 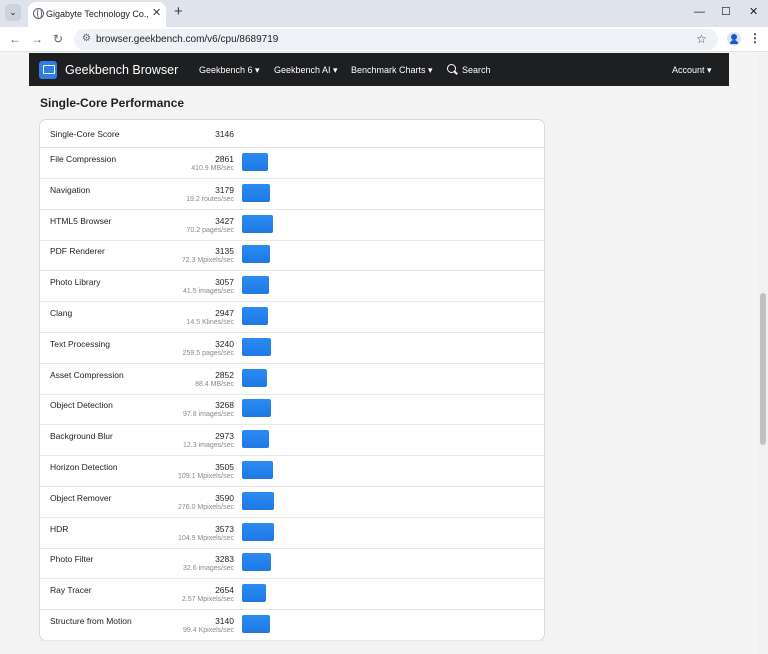 I want to click on benchmark-name: Object Remover, so click(x=81, y=497).